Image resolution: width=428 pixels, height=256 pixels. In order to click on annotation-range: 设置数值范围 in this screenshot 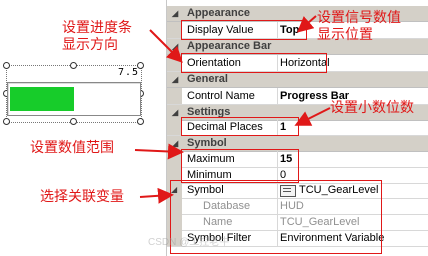, I will do `click(72, 147)`.